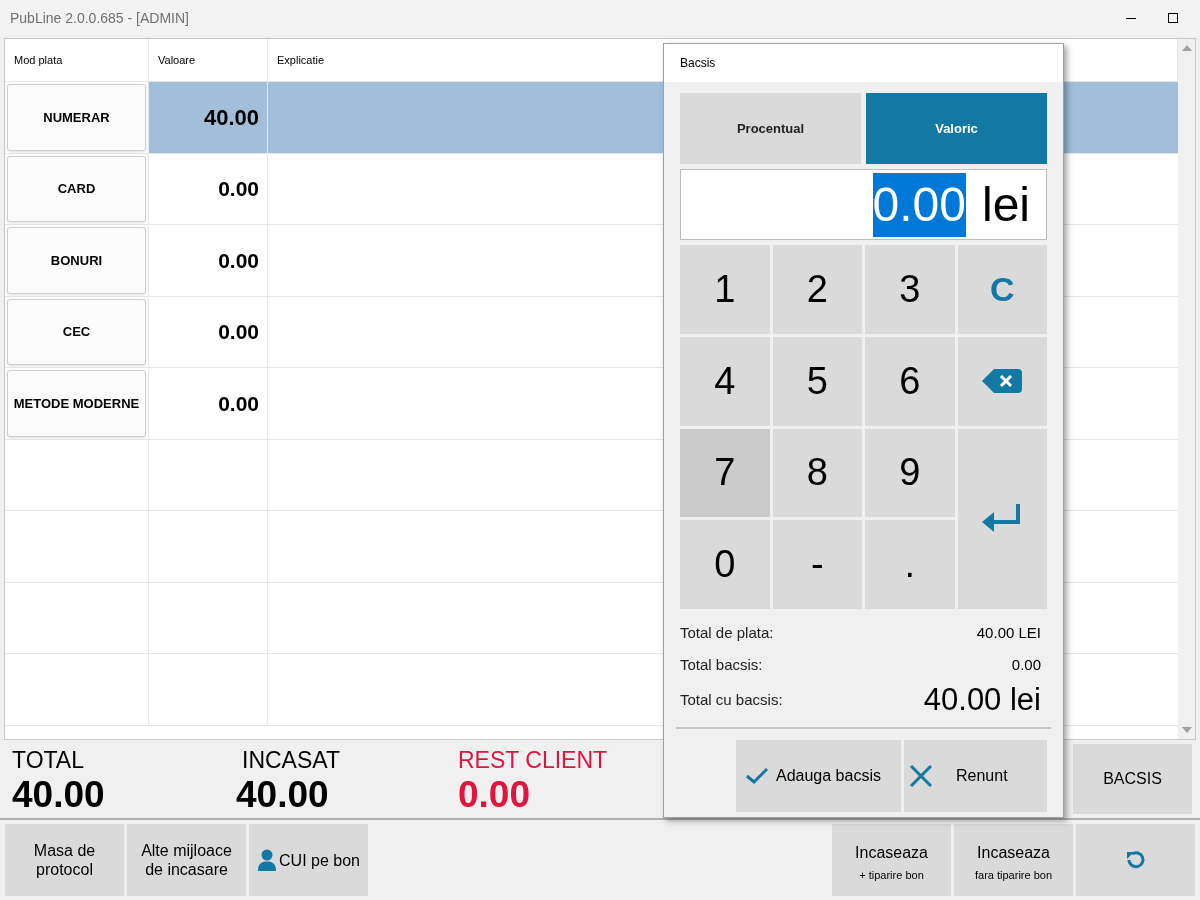 The height and width of the screenshot is (900, 1200). I want to click on column-header: Valoare, so click(177, 60).